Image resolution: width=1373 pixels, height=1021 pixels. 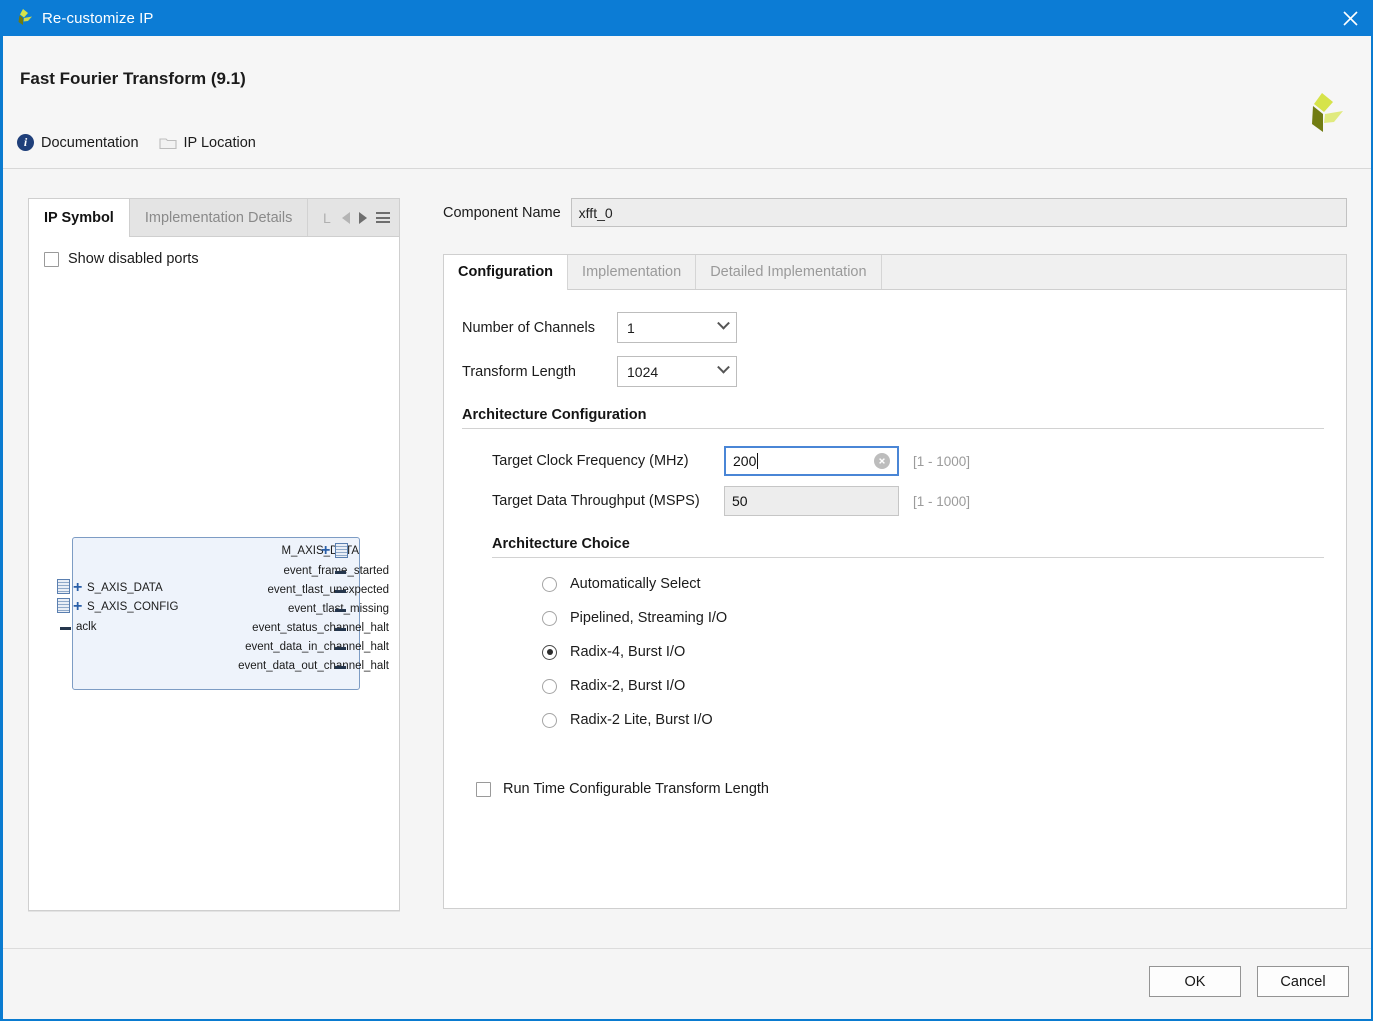 I want to click on radio-pipelined-streaming-io-indicator, so click(x=549, y=618).